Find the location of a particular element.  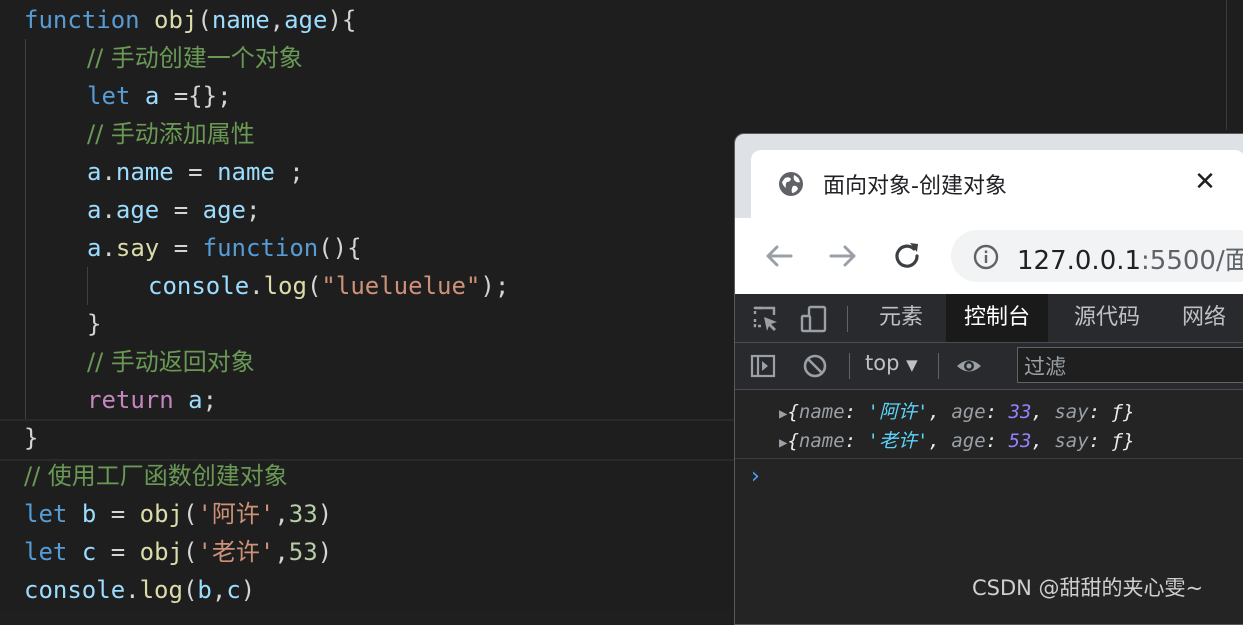

address-bar: 127.0.0.1:5500/面 is located at coordinates (1097, 256).